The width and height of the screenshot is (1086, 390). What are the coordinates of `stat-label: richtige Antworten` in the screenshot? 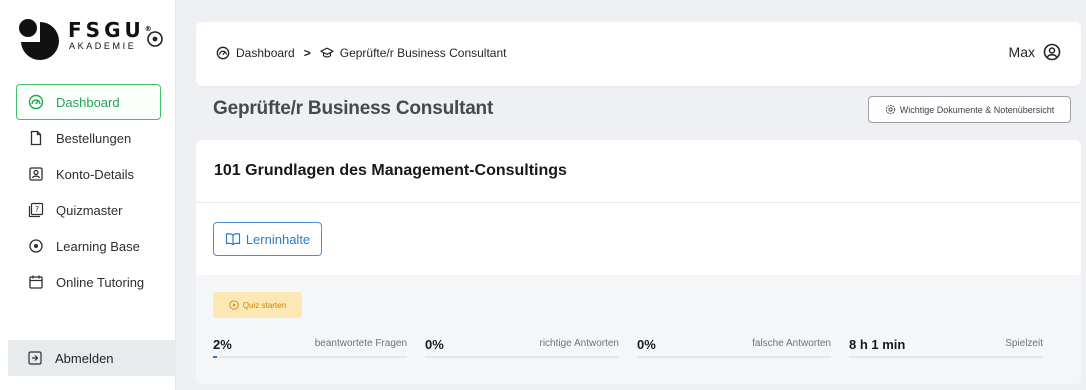 It's located at (579, 343).